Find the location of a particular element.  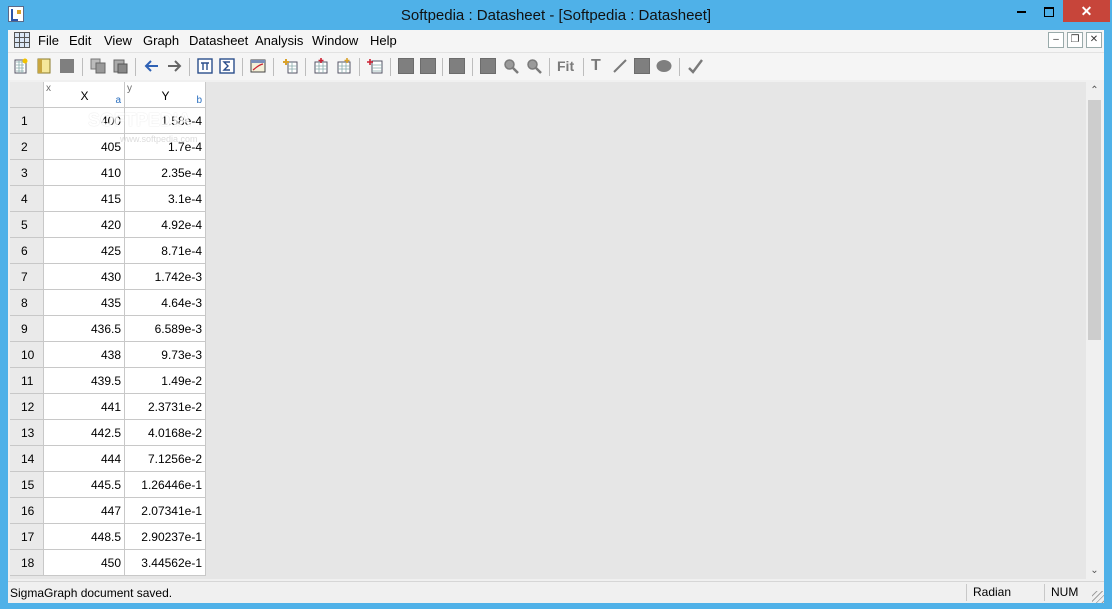

cell-x: 444 is located at coordinates (84, 459).